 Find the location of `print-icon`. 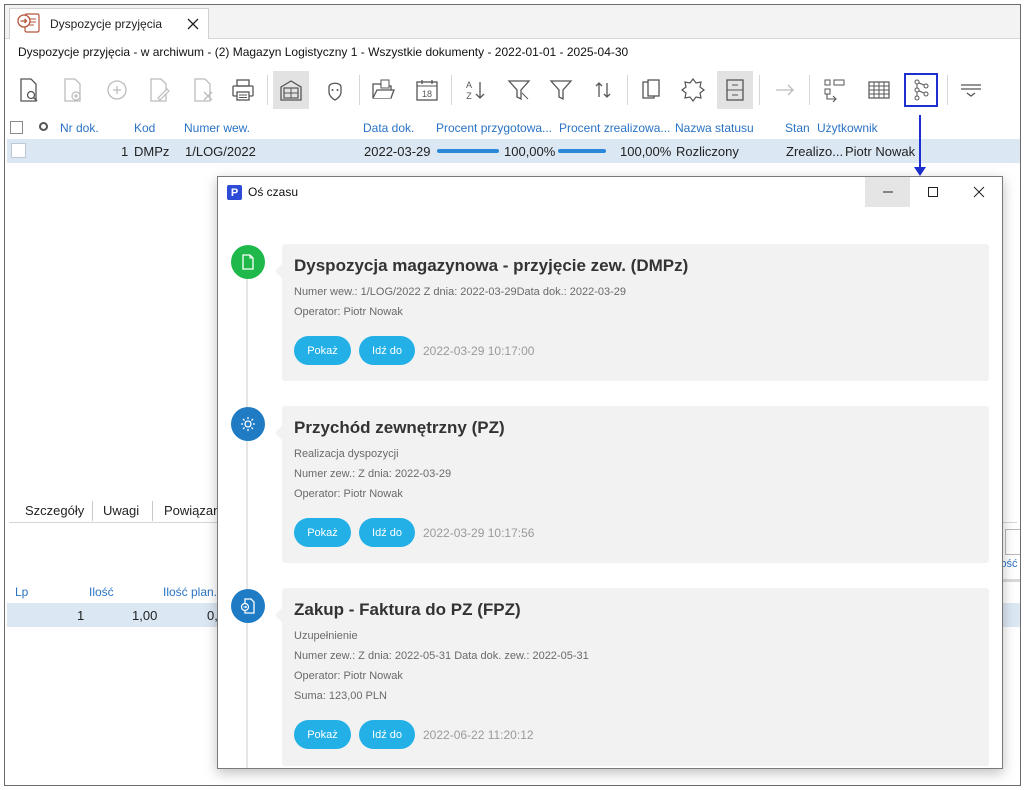

print-icon is located at coordinates (243, 90).